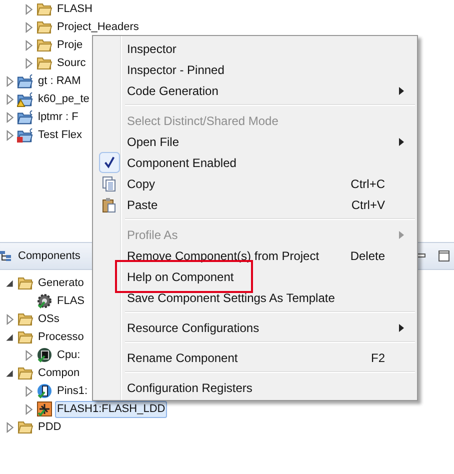 This screenshot has height=474, width=454. What do you see at coordinates (255, 69) in the screenshot?
I see `menu-item: Inspector - Pinned` at bounding box center [255, 69].